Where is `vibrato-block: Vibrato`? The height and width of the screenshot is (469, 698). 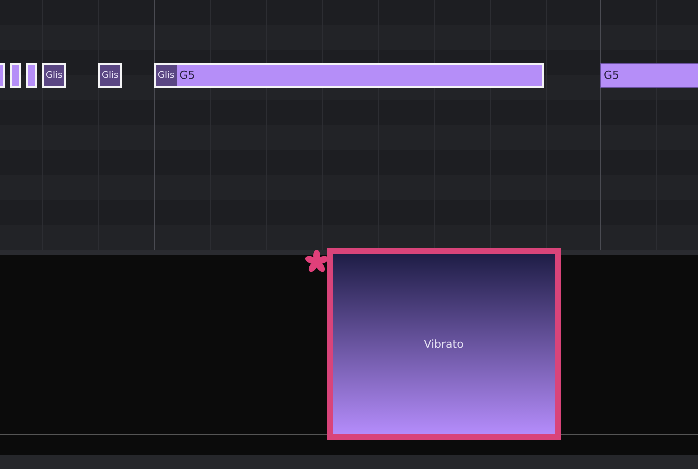 vibrato-block: Vibrato is located at coordinates (444, 344).